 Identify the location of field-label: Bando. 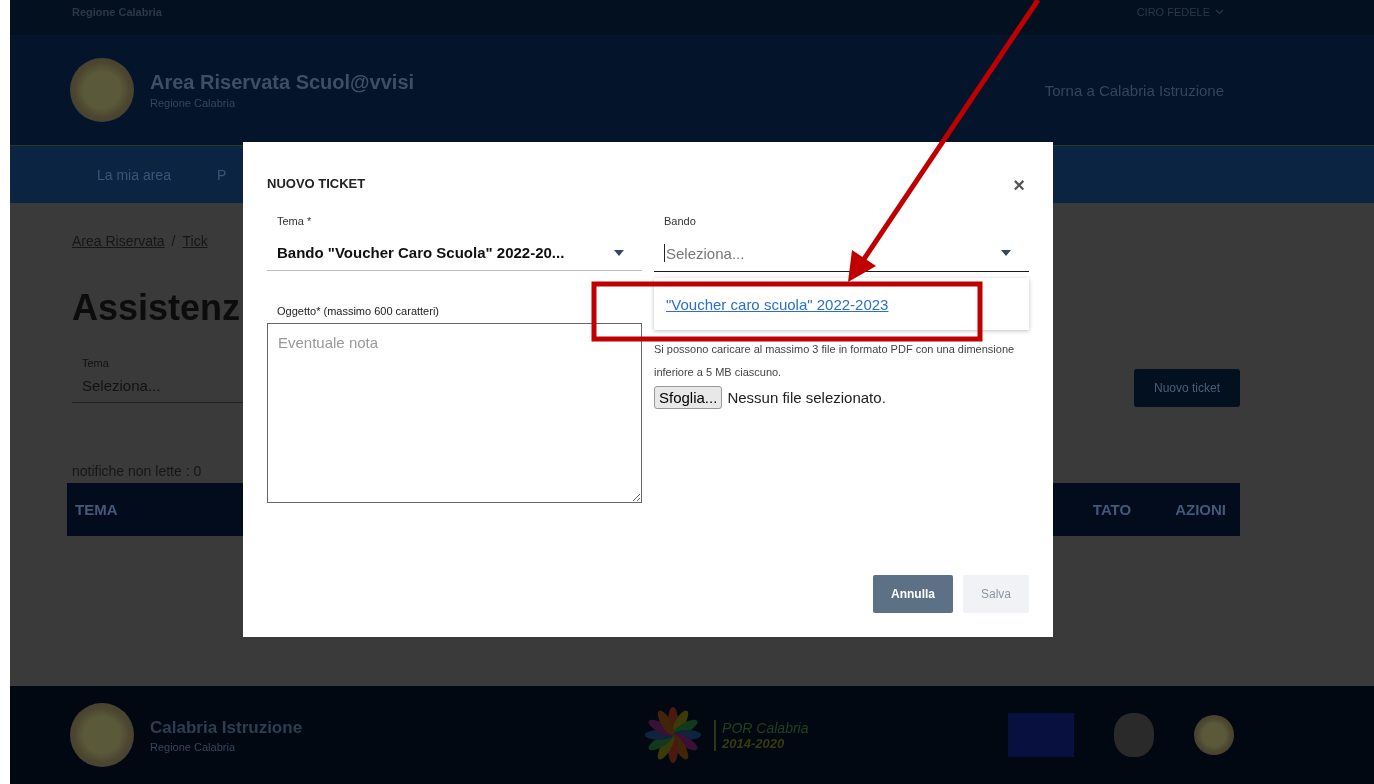
(680, 221).